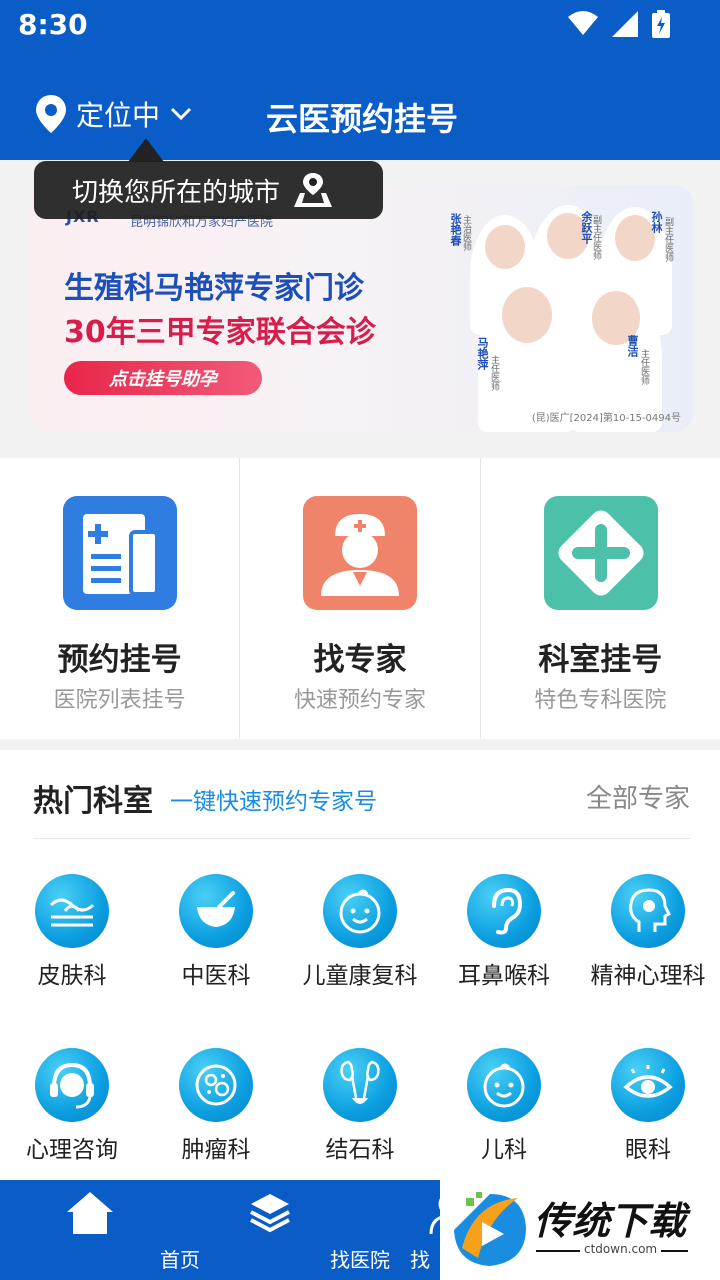 The height and width of the screenshot is (1280, 720). What do you see at coordinates (270, 1213) in the screenshot?
I see `layers-icon` at bounding box center [270, 1213].